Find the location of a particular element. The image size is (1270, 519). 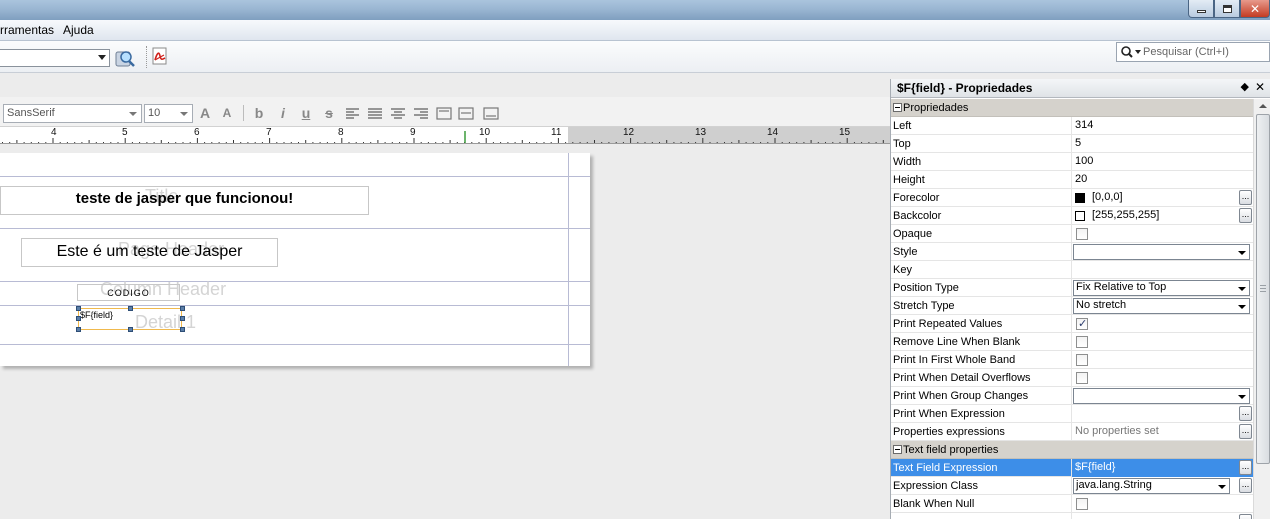

menu-ferramentas: rramentas is located at coordinates (27, 30).